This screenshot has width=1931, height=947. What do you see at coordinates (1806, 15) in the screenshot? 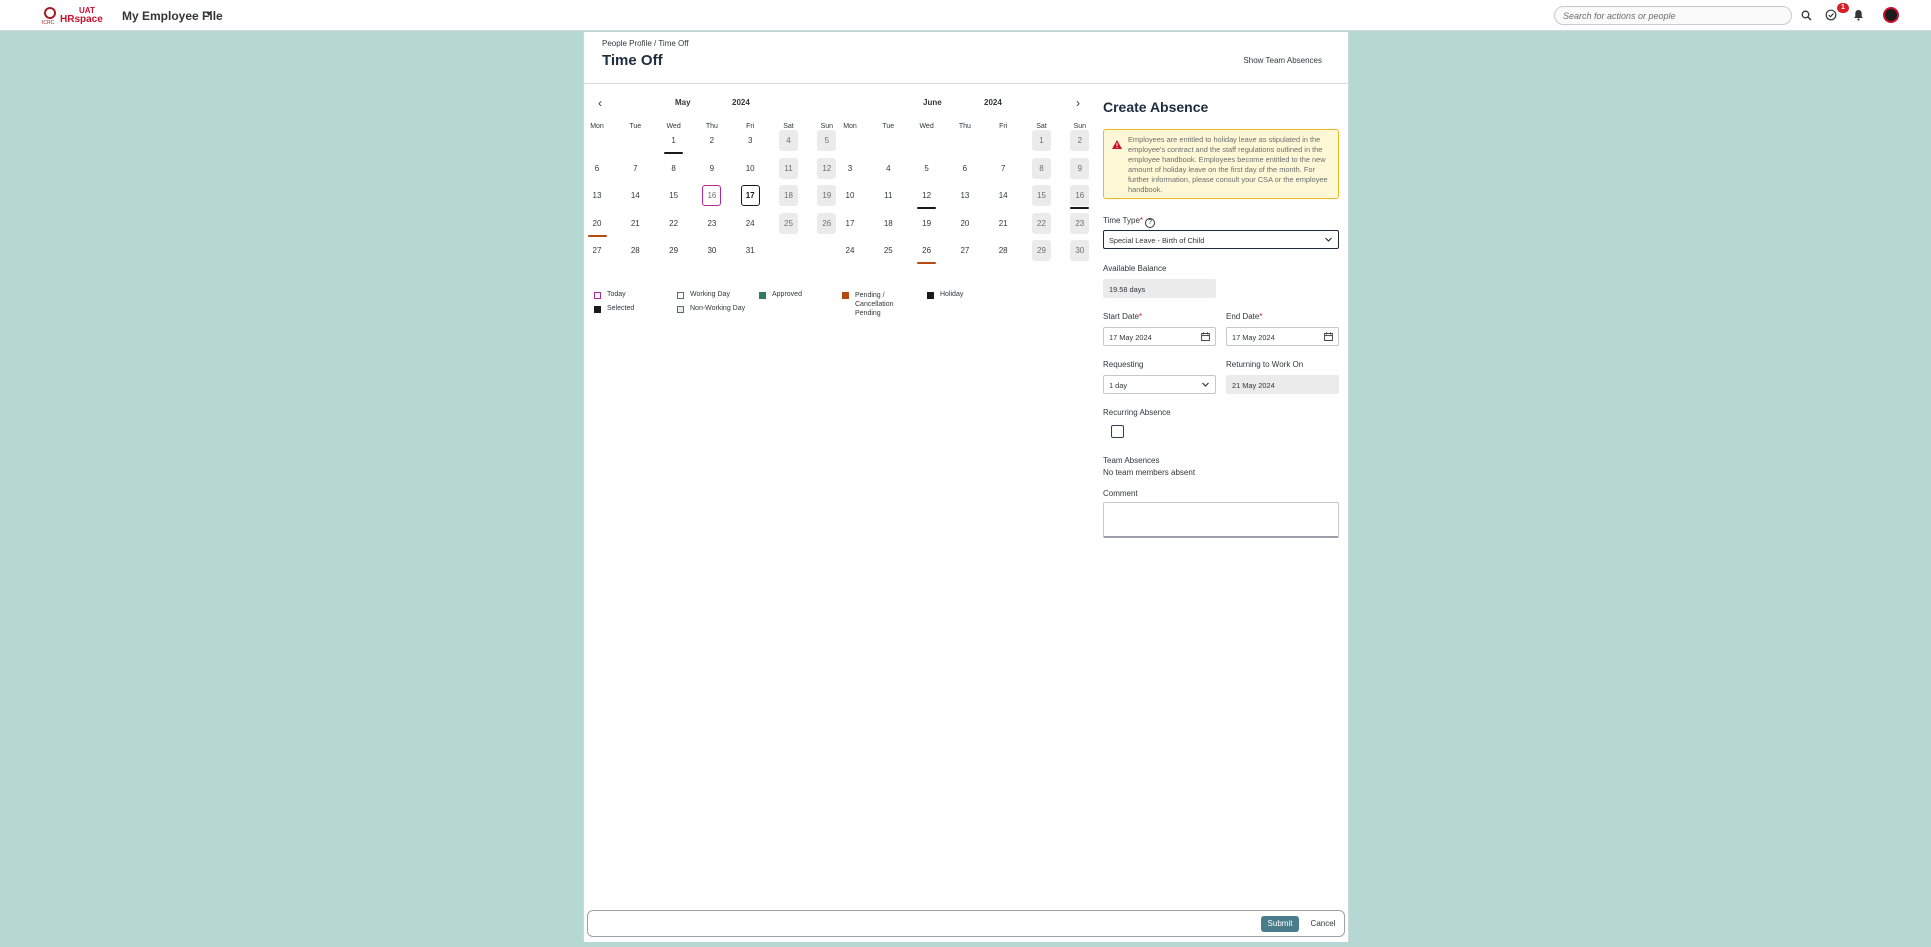
I see `search-icon` at bounding box center [1806, 15].